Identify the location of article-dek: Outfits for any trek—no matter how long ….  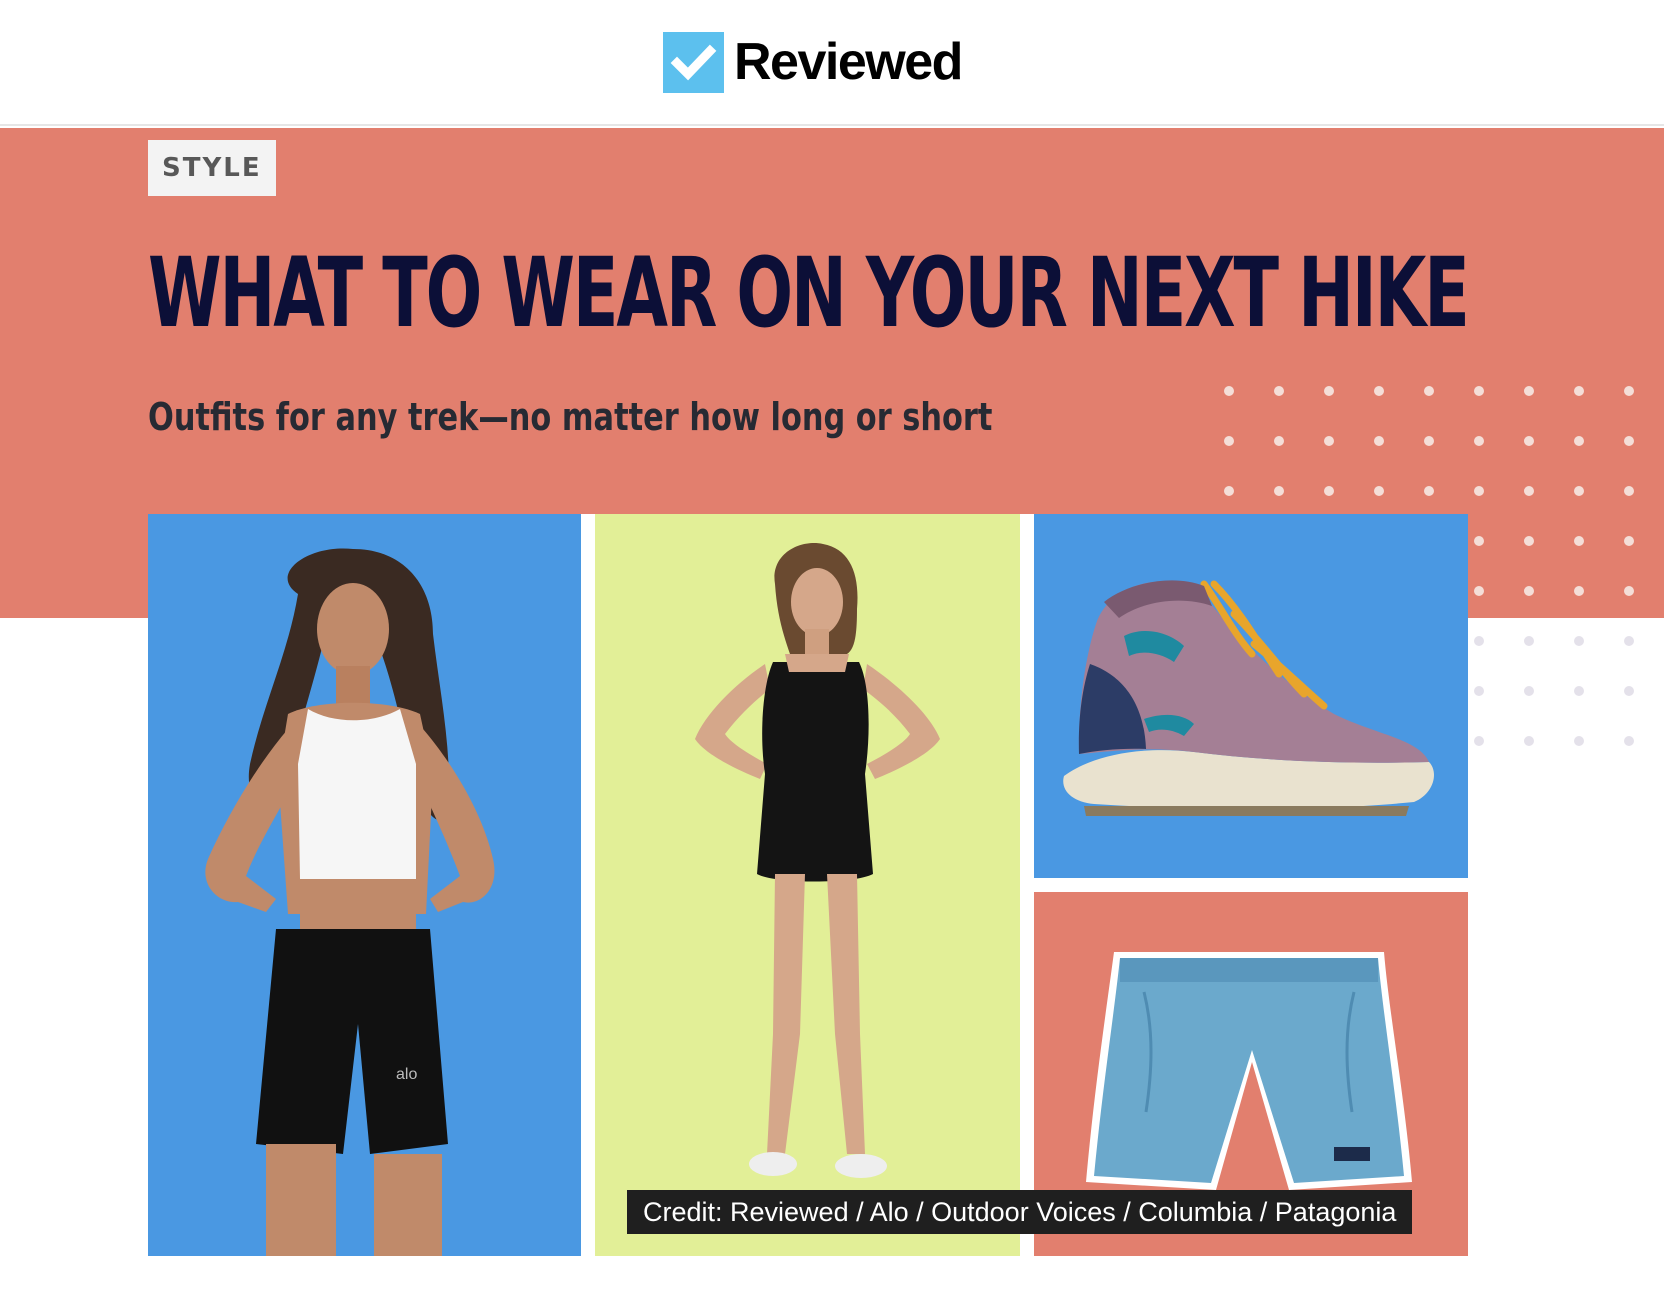
(570, 417).